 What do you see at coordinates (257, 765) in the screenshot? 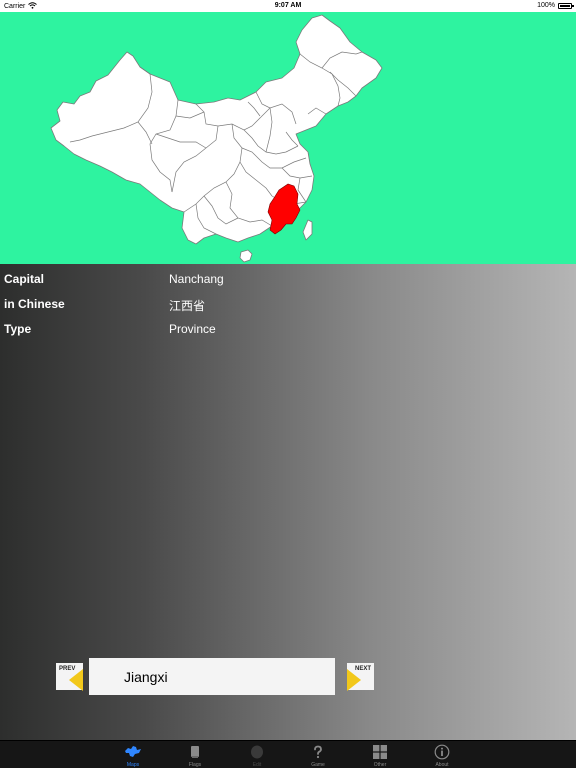
I see `tab-label-edit: Edit` at bounding box center [257, 765].